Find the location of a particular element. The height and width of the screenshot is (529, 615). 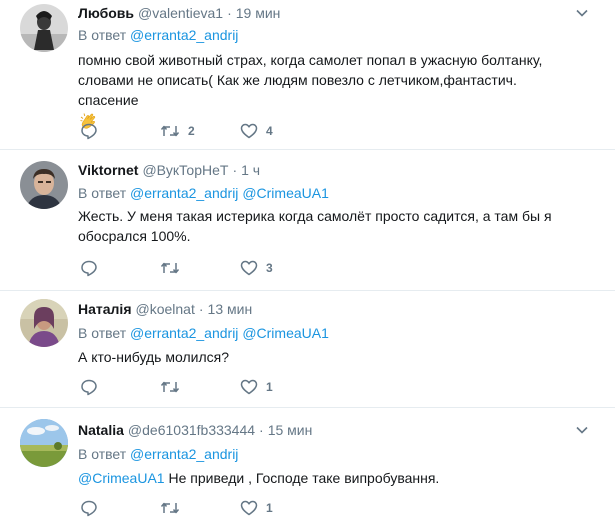

tweet-header: Viktornet @ВукТорНеТ · 1 ч is located at coordinates (326, 170).